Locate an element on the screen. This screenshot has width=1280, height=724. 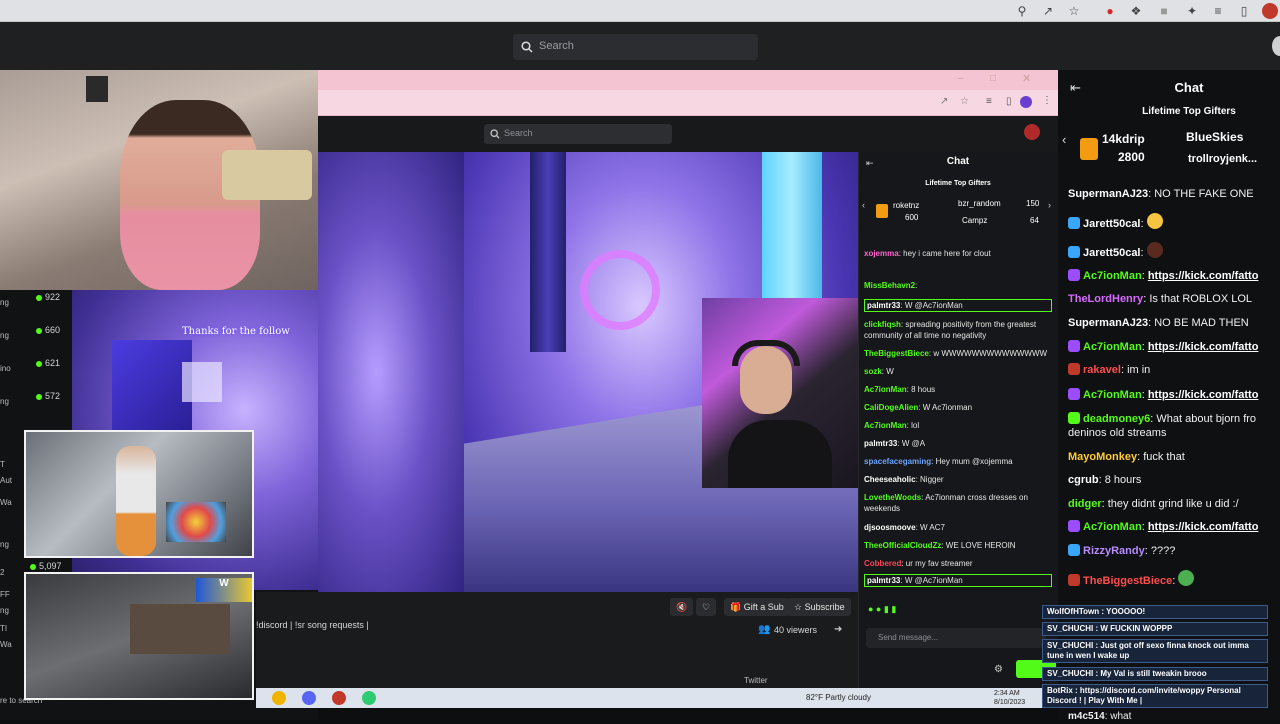
chat-username: CaliDogeAlien is located at coordinates (891, 407).